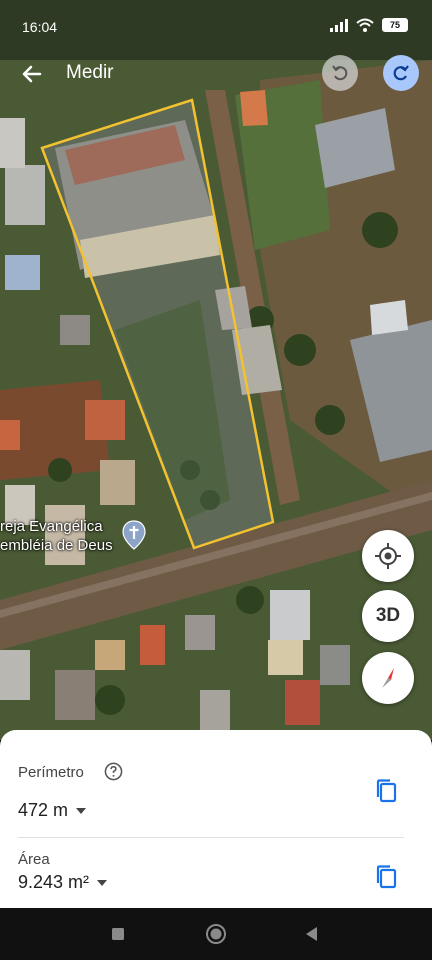 The width and height of the screenshot is (432, 960). Describe the element at coordinates (56, 536) in the screenshot. I see `map-place-label: reja Evangélica embléia de Deus` at that location.